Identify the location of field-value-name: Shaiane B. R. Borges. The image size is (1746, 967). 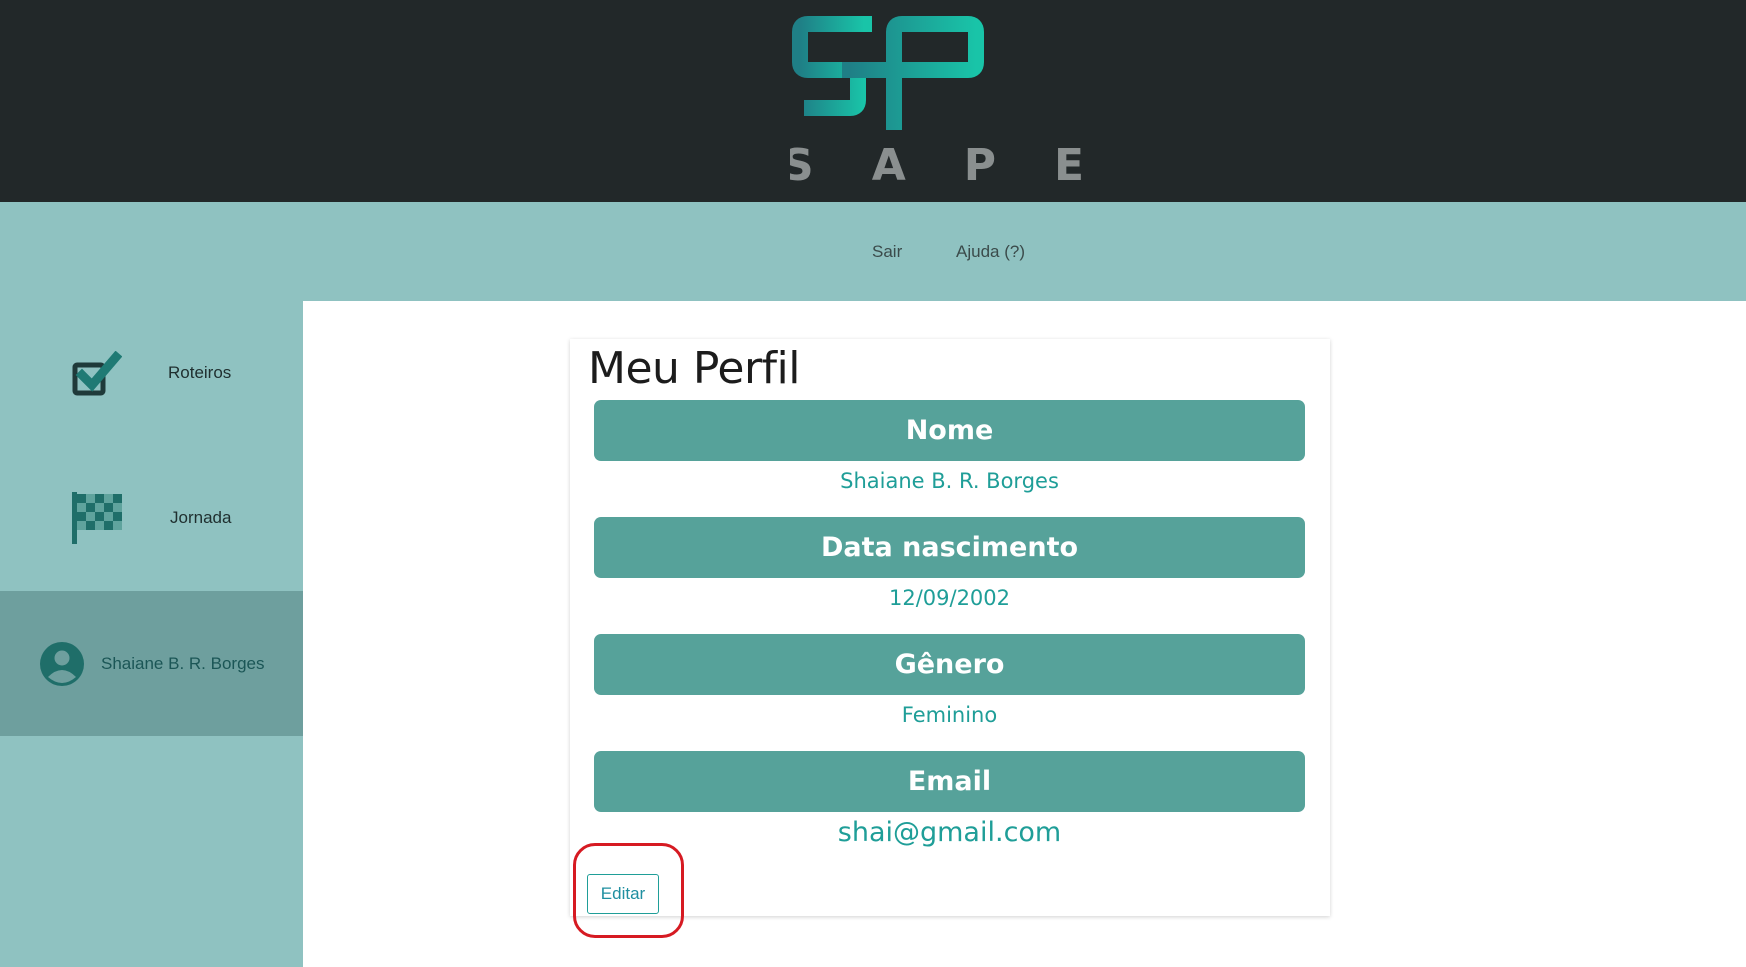
(949, 481).